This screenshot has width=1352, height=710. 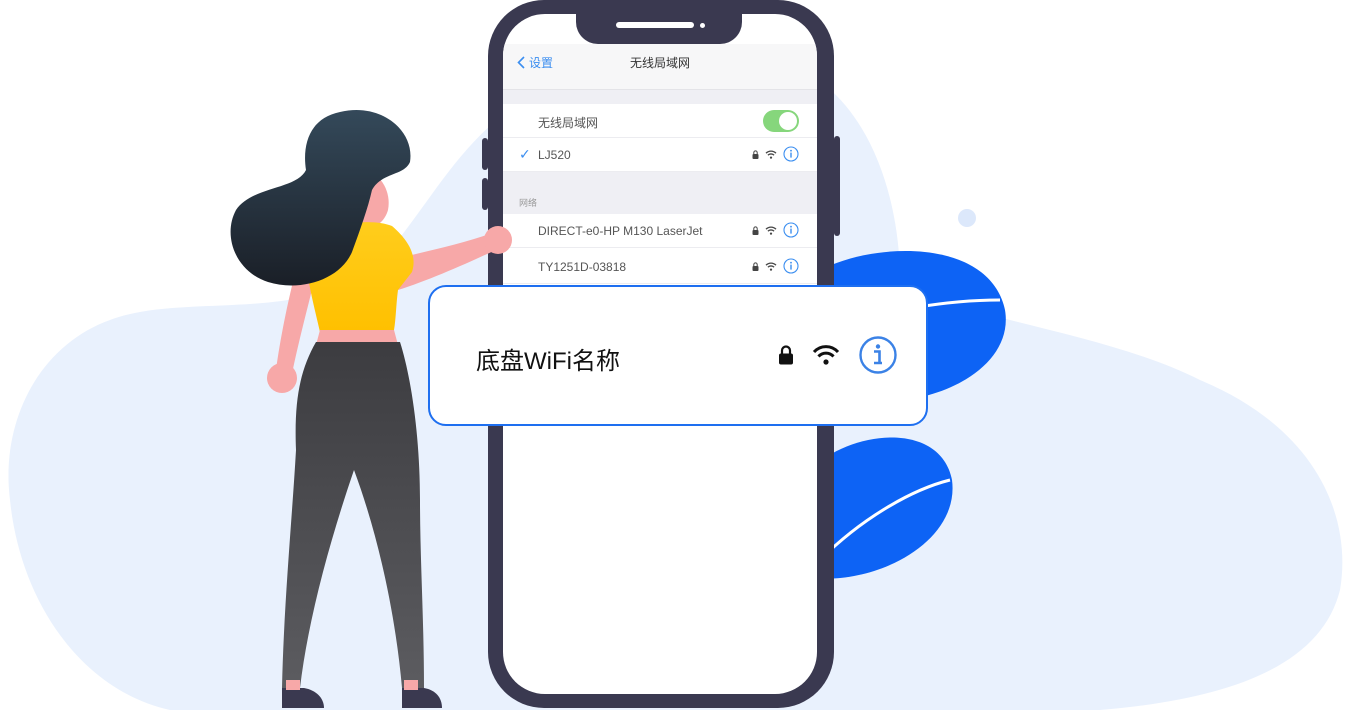 I want to click on wifi-toggle-switch, so click(x=781, y=121).